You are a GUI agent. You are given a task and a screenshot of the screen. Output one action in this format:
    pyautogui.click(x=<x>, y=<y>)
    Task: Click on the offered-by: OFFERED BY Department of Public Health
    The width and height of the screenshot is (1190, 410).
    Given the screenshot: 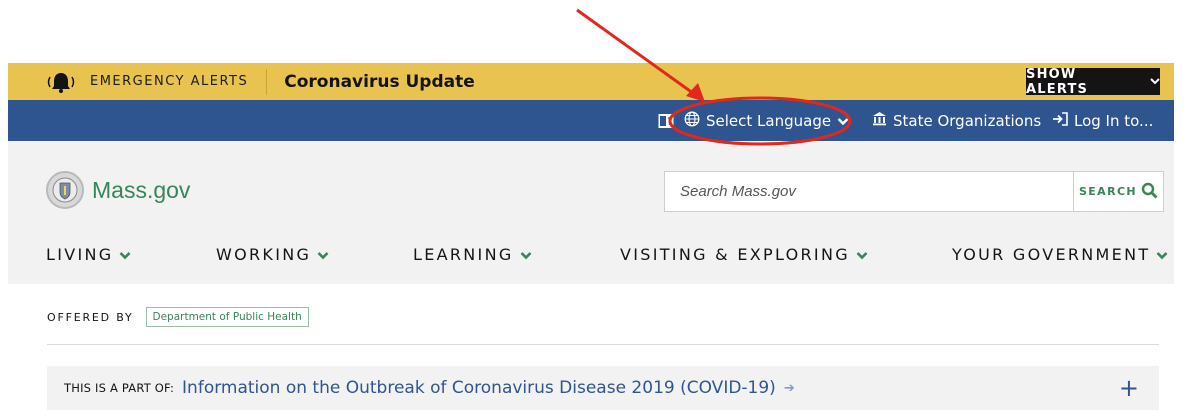 What is the action you would take?
    pyautogui.click(x=178, y=317)
    